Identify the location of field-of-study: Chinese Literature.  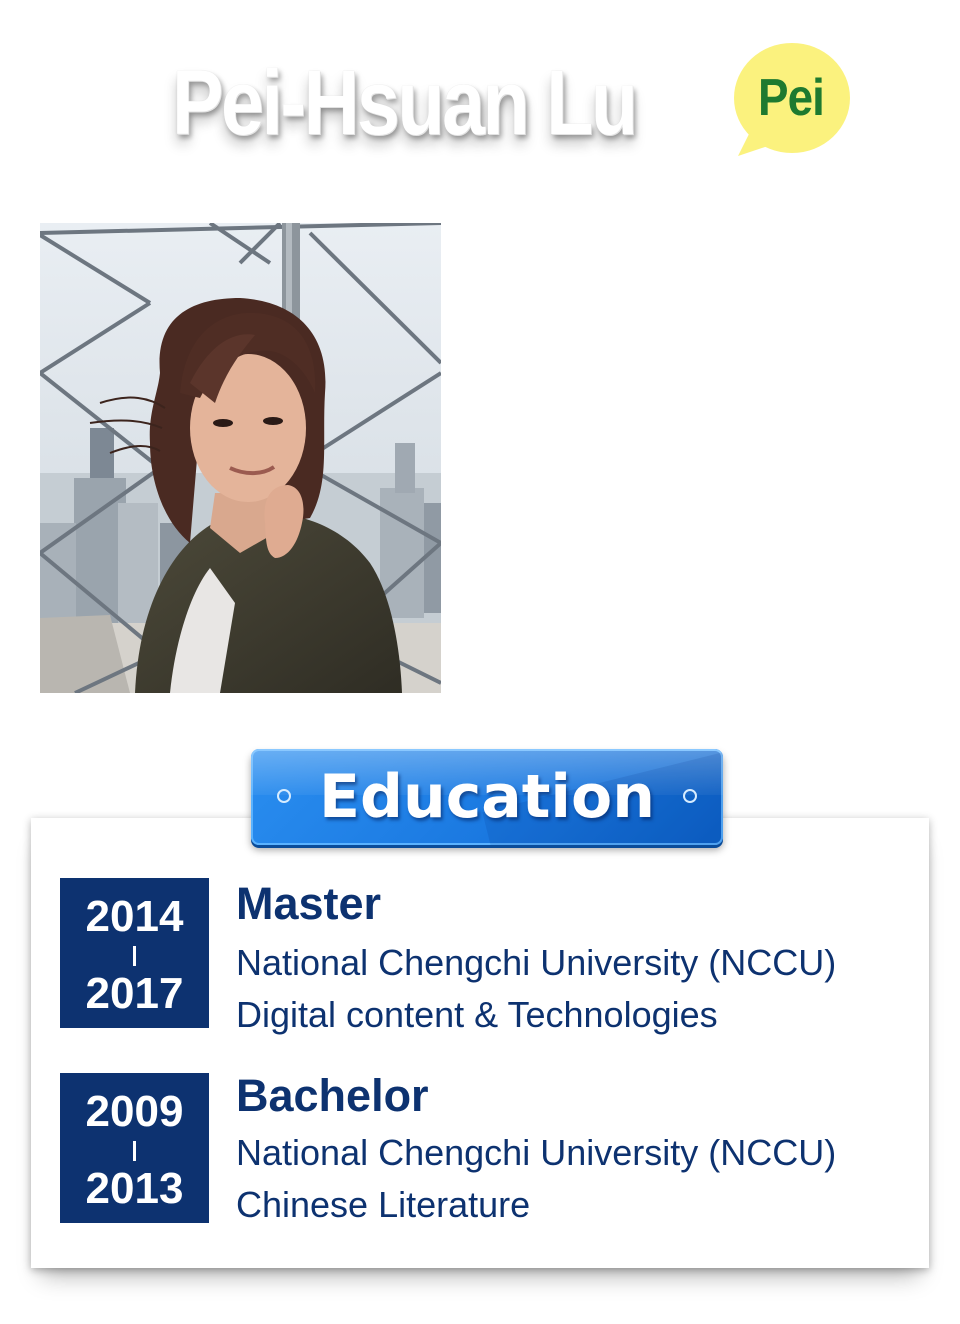
(383, 1204).